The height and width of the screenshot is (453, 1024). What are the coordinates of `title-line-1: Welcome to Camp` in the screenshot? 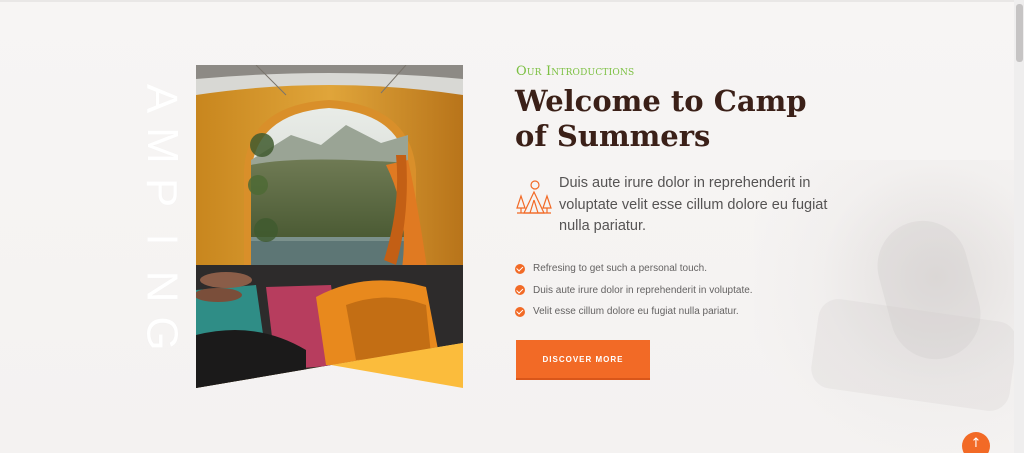 It's located at (661, 101).